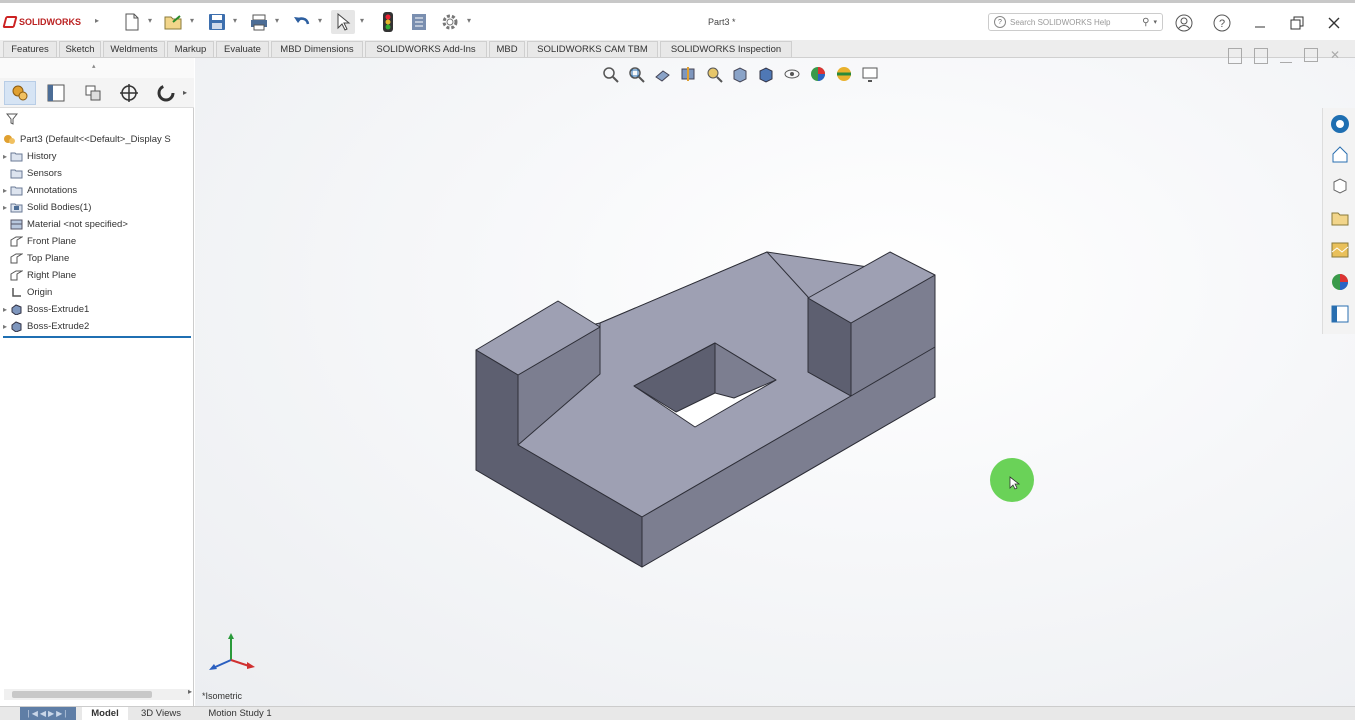 This screenshot has height=720, width=1355. Describe the element at coordinates (26, 292) in the screenshot. I see `tree-item-origin: Origin` at that location.